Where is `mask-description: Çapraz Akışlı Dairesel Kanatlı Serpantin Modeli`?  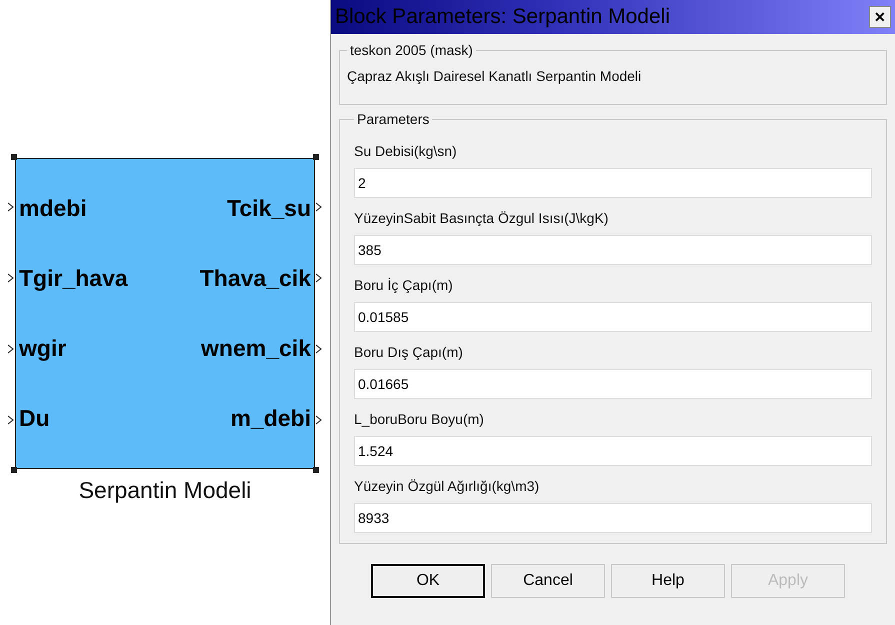 mask-description: Çapraz Akışlı Dairesel Kanatlı Serpantin Modeli is located at coordinates (494, 76).